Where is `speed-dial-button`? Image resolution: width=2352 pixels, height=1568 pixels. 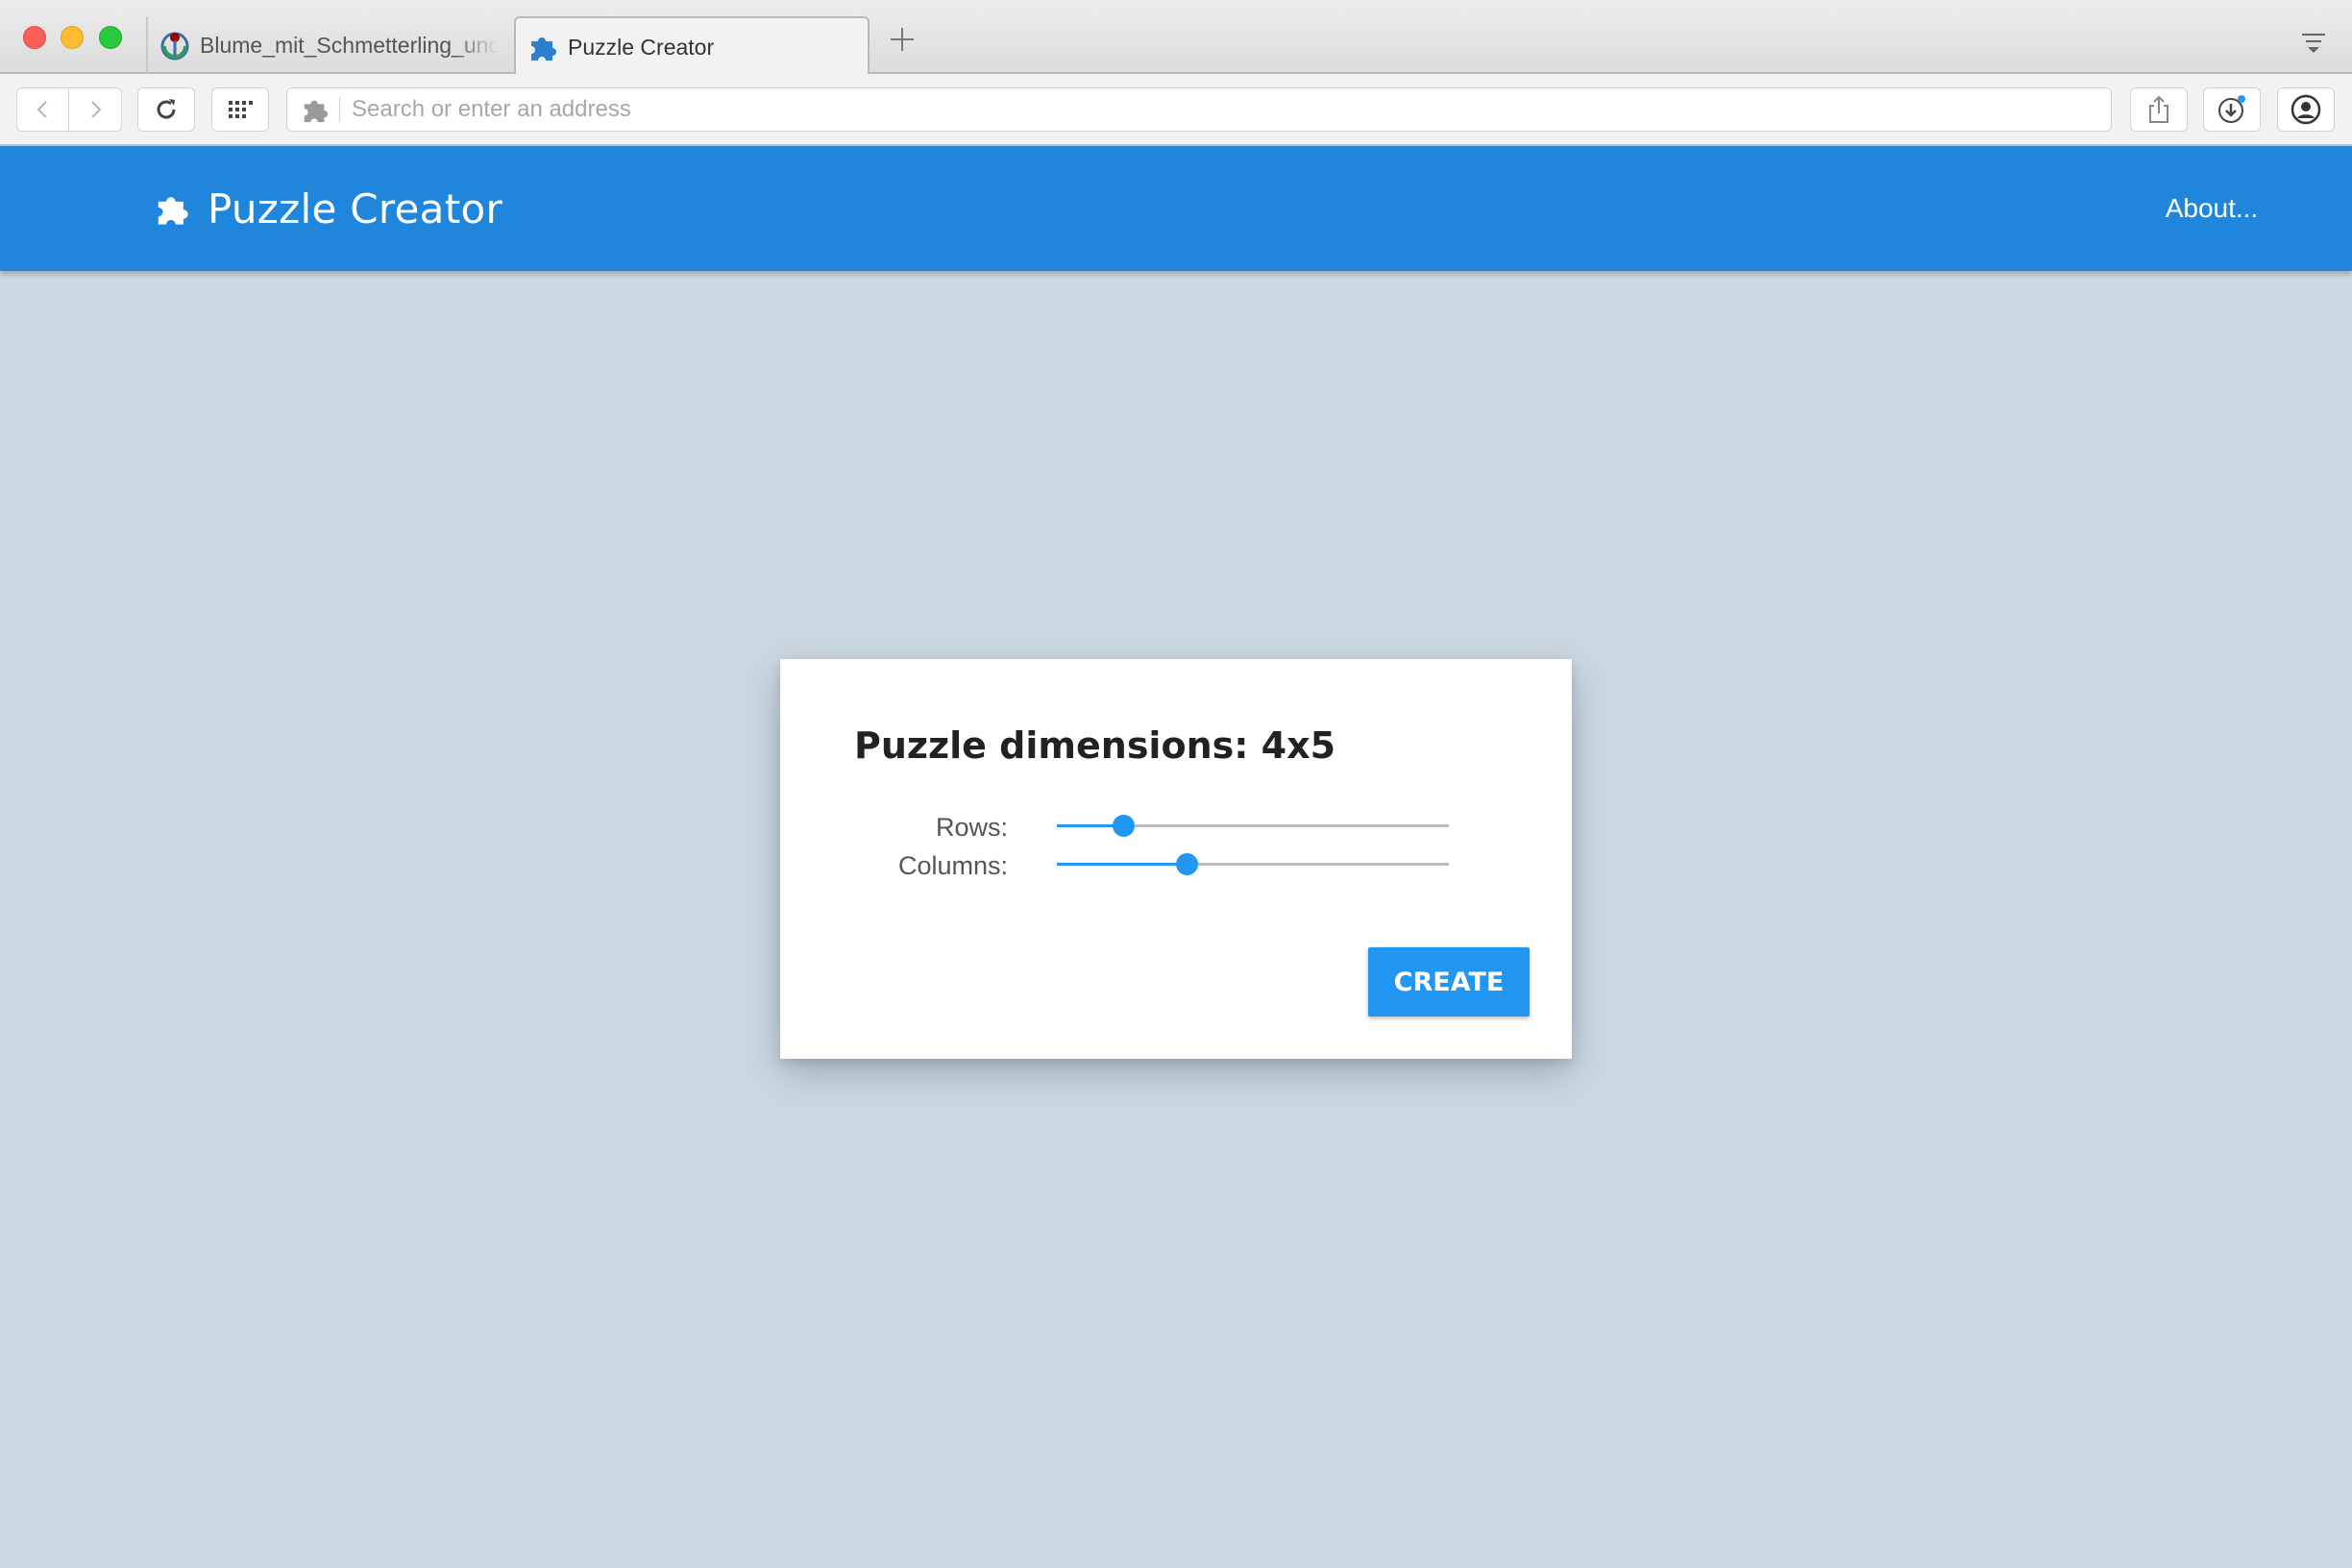
speed-dial-button is located at coordinates (240, 110).